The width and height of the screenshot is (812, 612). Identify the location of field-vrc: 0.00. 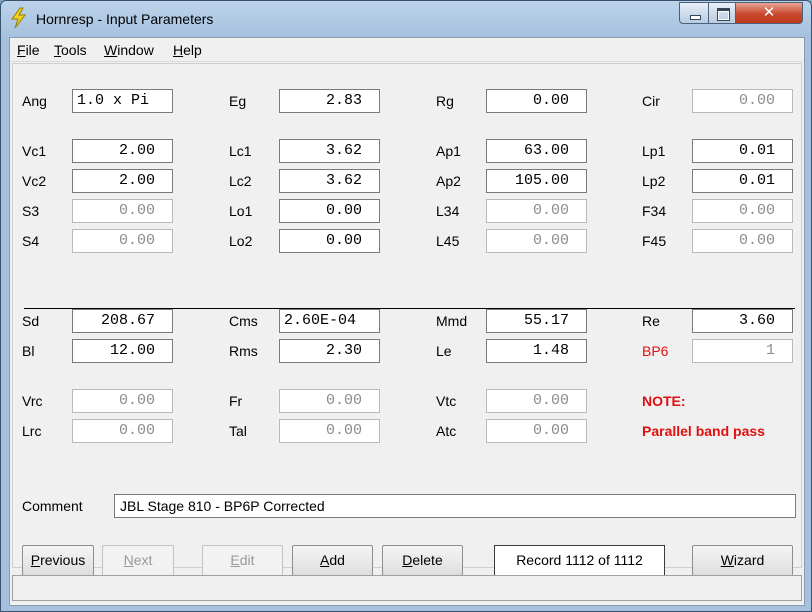
(122, 401).